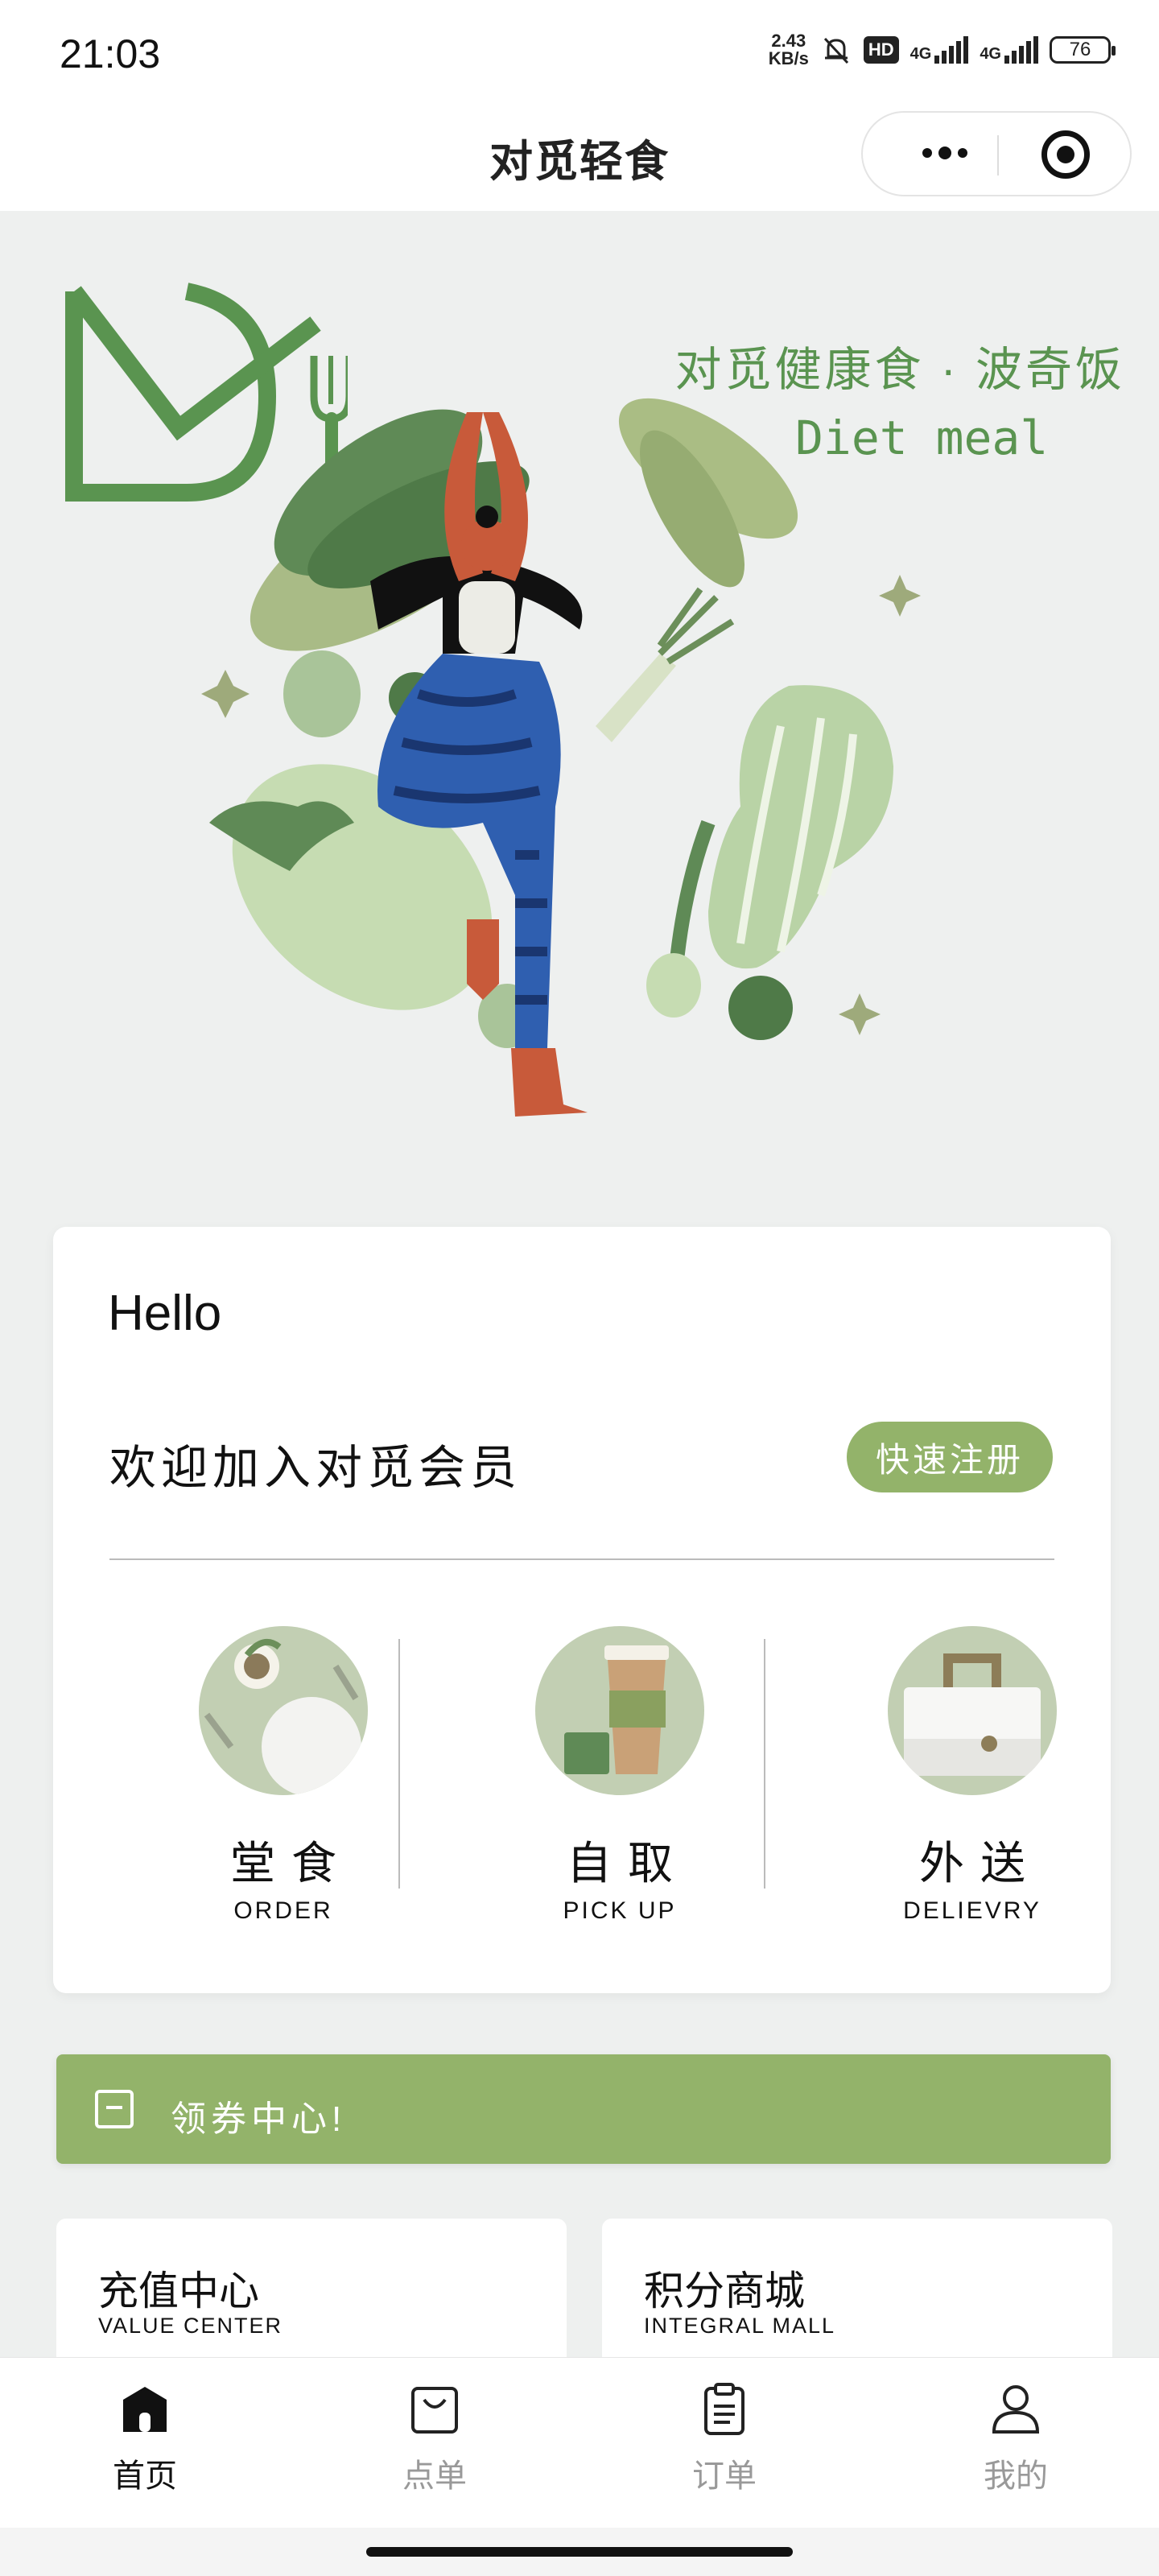 The image size is (1159, 2576). Describe the element at coordinates (1016, 2409) in the screenshot. I see `user-icon` at that location.